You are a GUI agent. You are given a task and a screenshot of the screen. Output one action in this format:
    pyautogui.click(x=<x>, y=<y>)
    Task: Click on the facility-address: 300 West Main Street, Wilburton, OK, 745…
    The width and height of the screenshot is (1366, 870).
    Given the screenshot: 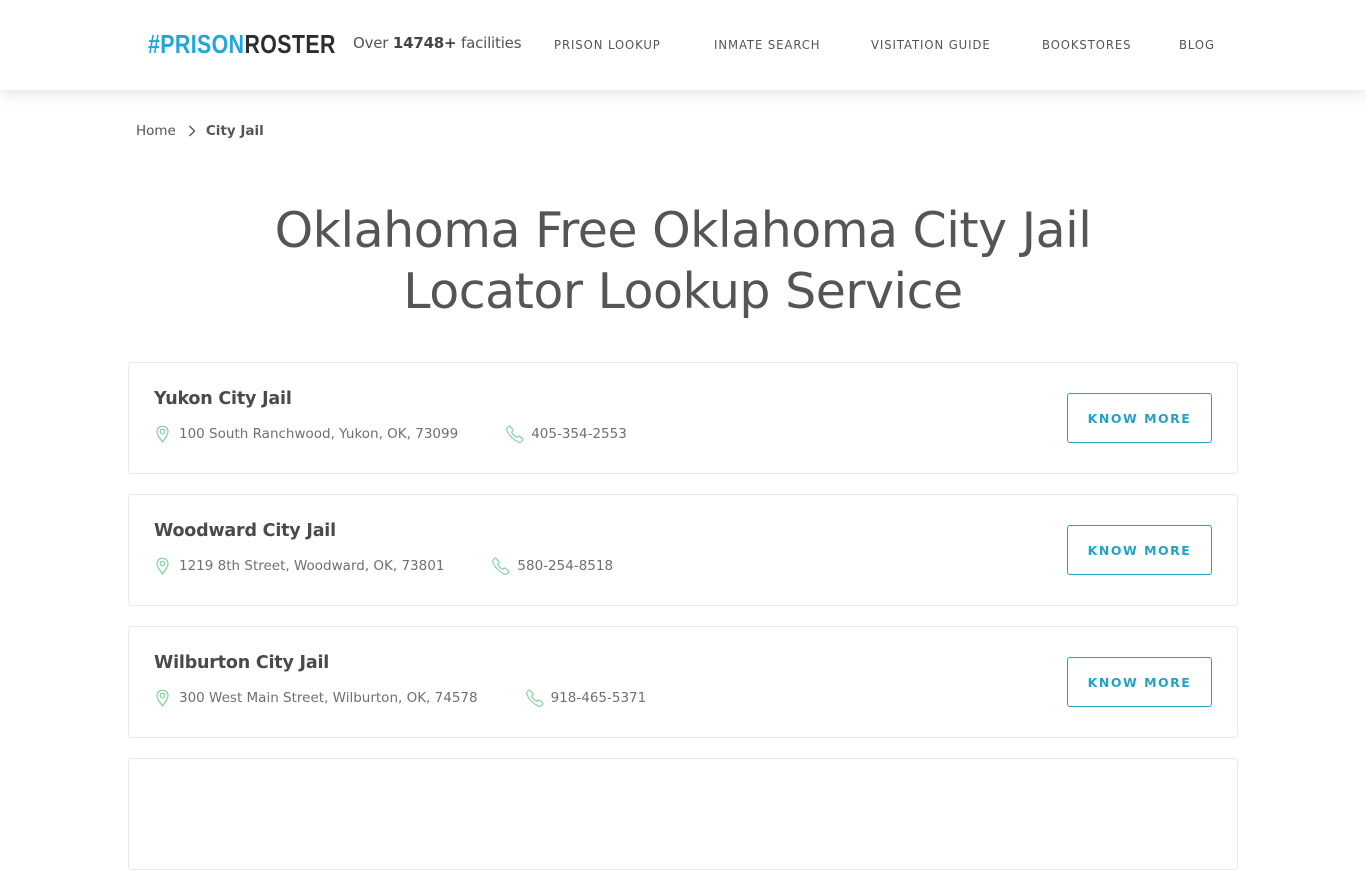 What is the action you would take?
    pyautogui.click(x=328, y=698)
    